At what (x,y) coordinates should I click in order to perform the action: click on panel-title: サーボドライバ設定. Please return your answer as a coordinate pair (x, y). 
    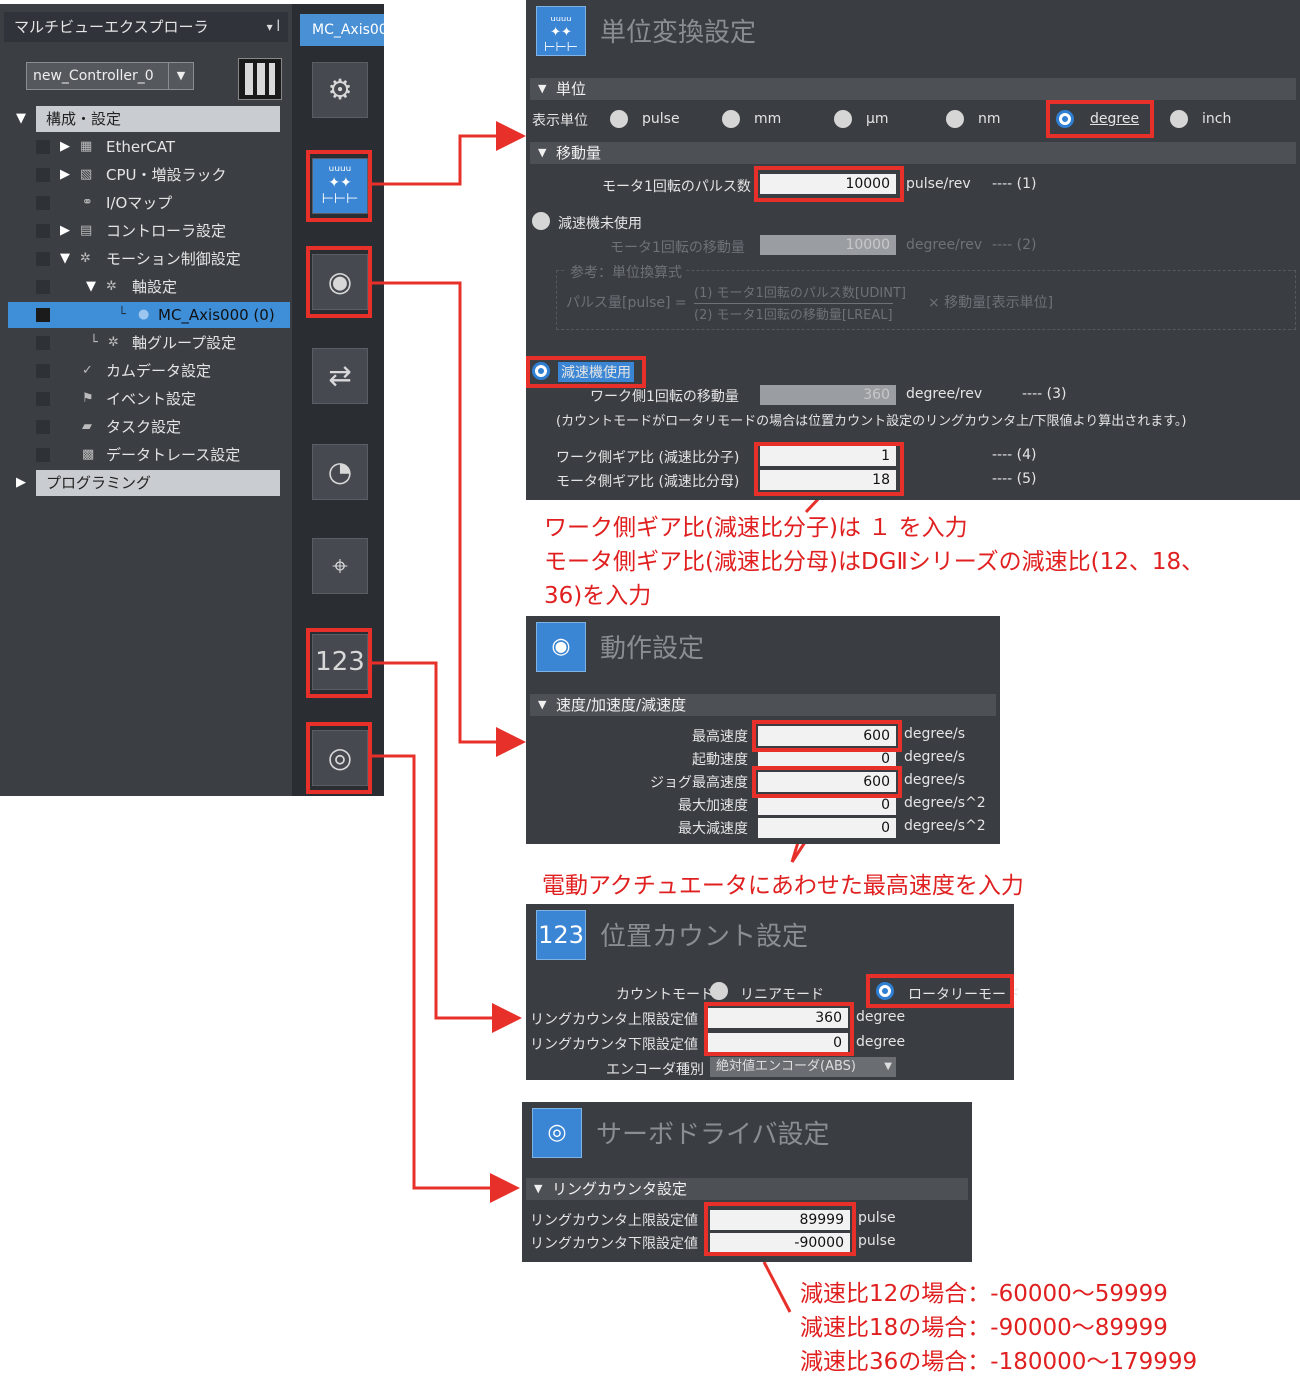
    Looking at the image, I should click on (713, 1135).